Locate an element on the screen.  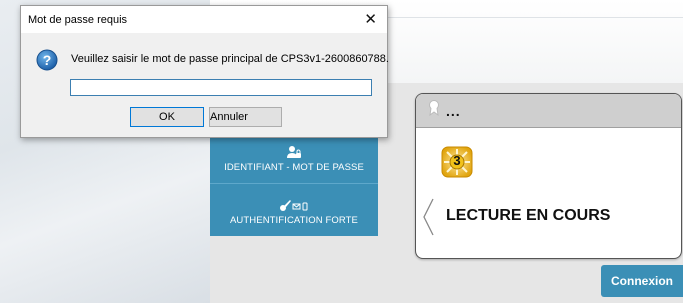
menu-item-label: IDENTIFIANT - MOT DE PASSE is located at coordinates (294, 167).